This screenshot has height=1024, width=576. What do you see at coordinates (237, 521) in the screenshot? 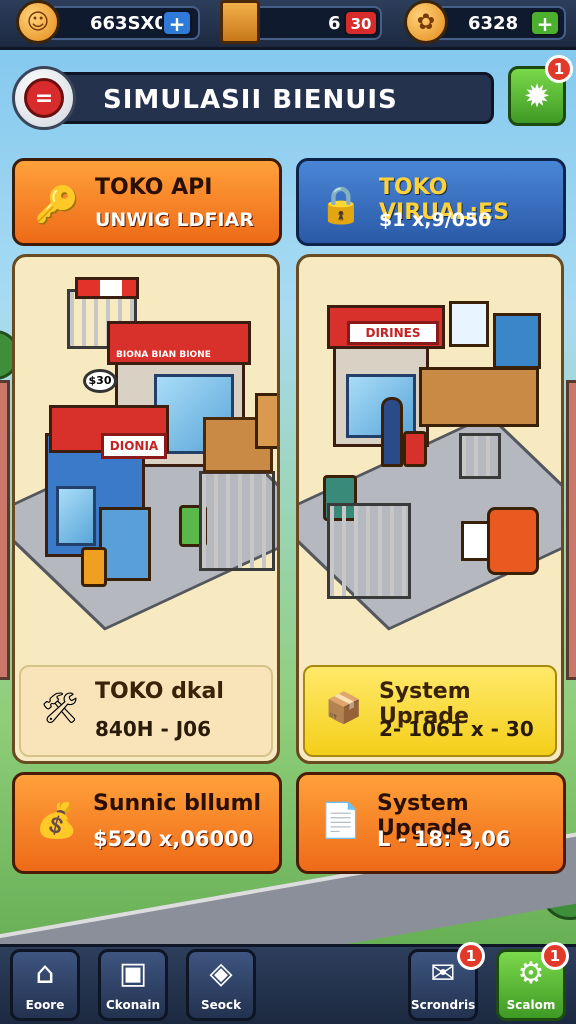
I see `produce-shelf` at bounding box center [237, 521].